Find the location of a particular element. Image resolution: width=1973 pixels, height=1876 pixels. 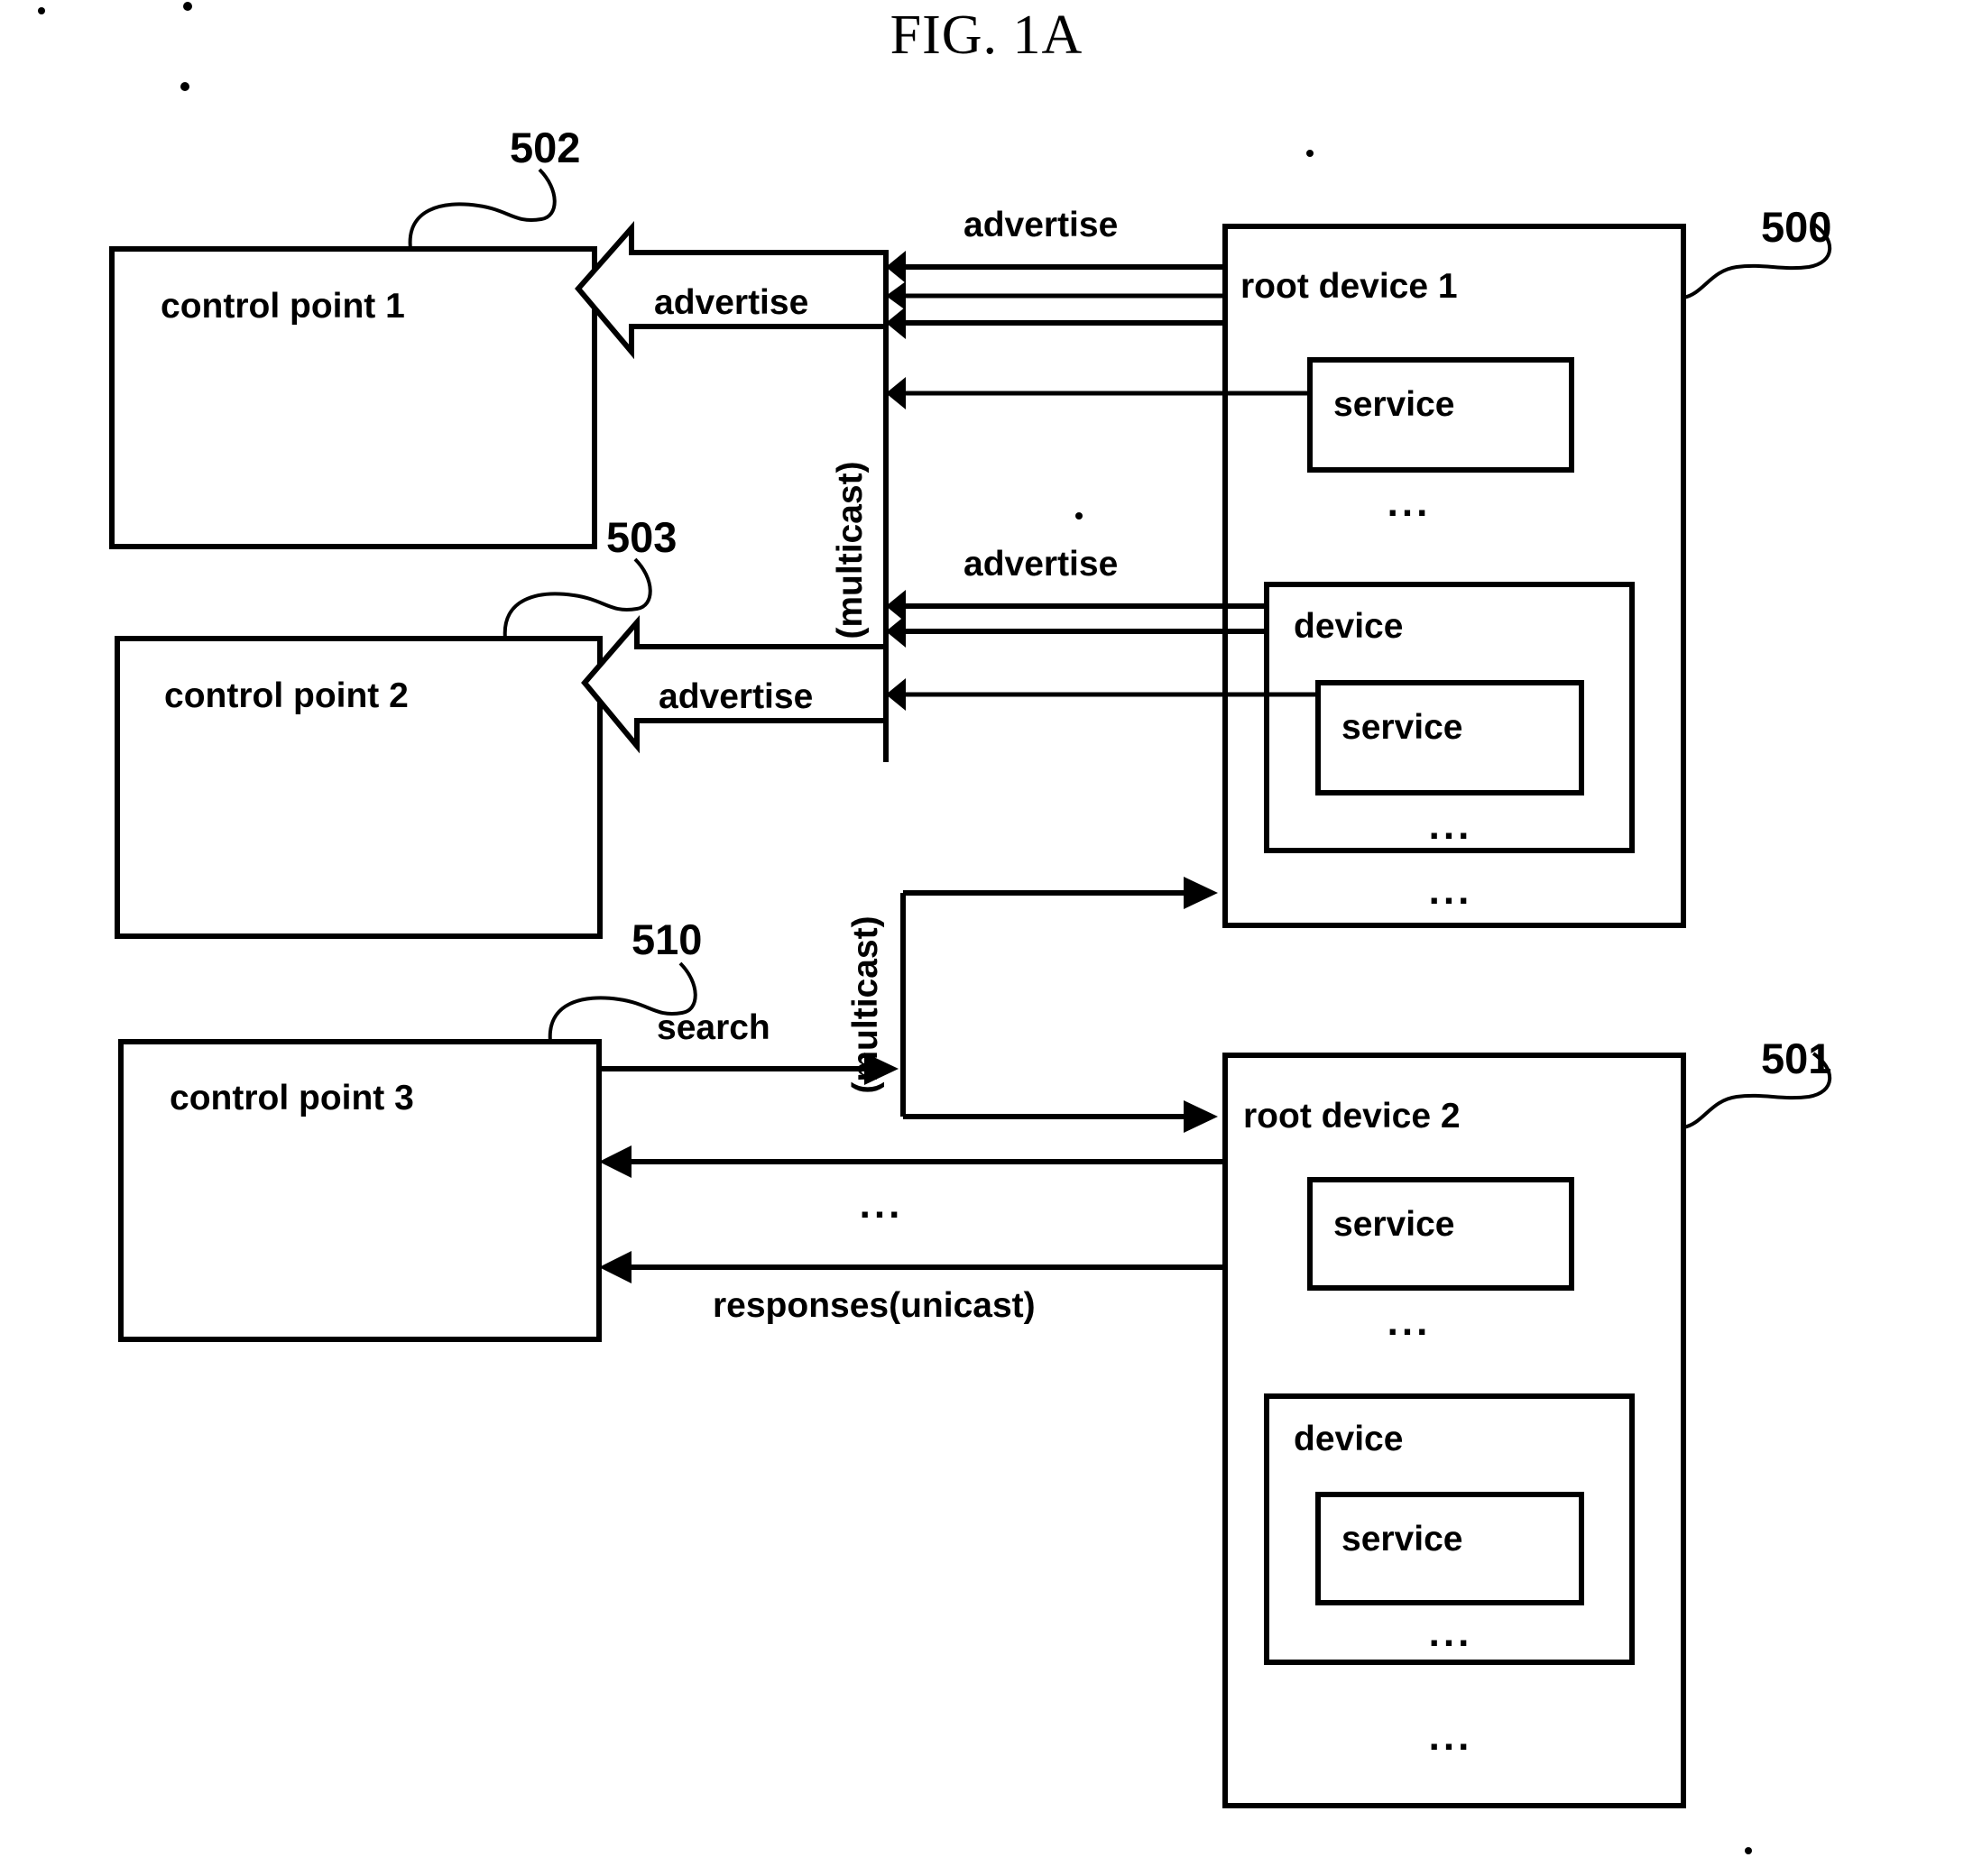

advertise-arrows-rd1-device is located at coordinates (1077, 619).